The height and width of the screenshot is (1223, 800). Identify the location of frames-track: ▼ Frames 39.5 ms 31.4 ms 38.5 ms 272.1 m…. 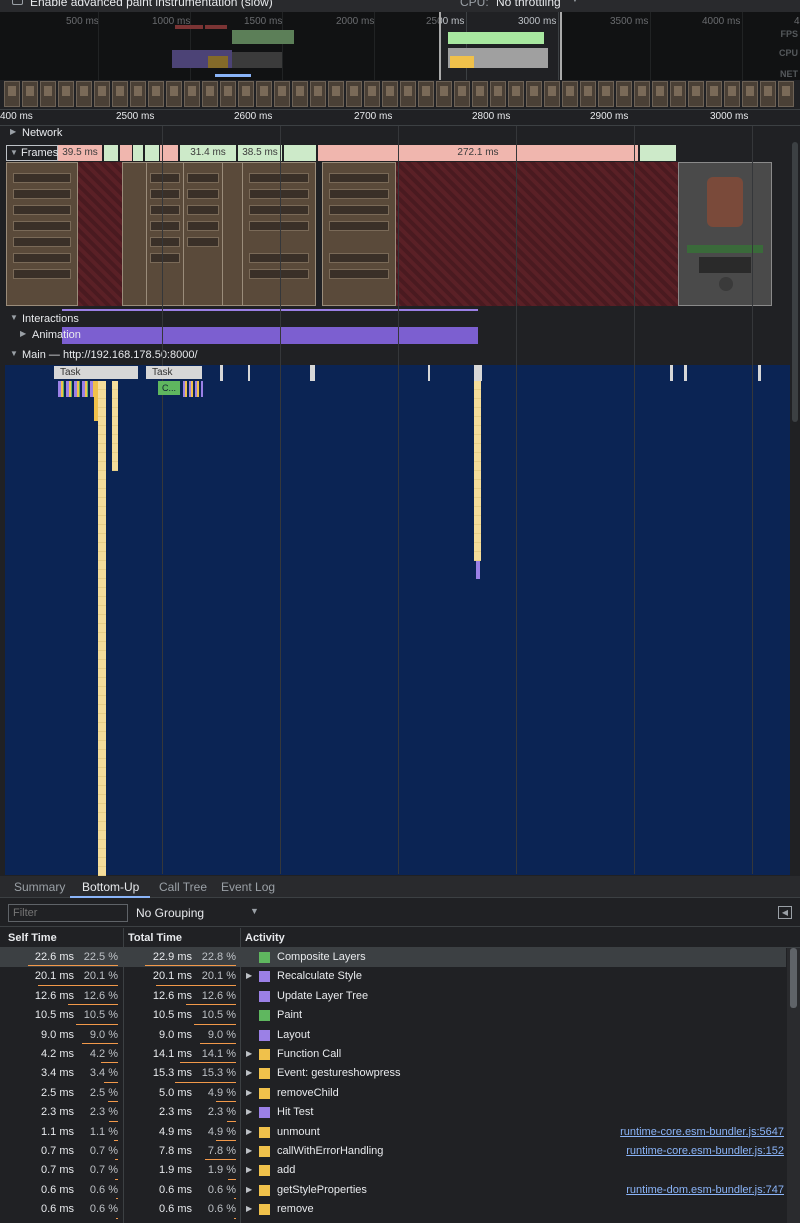
(400, 227).